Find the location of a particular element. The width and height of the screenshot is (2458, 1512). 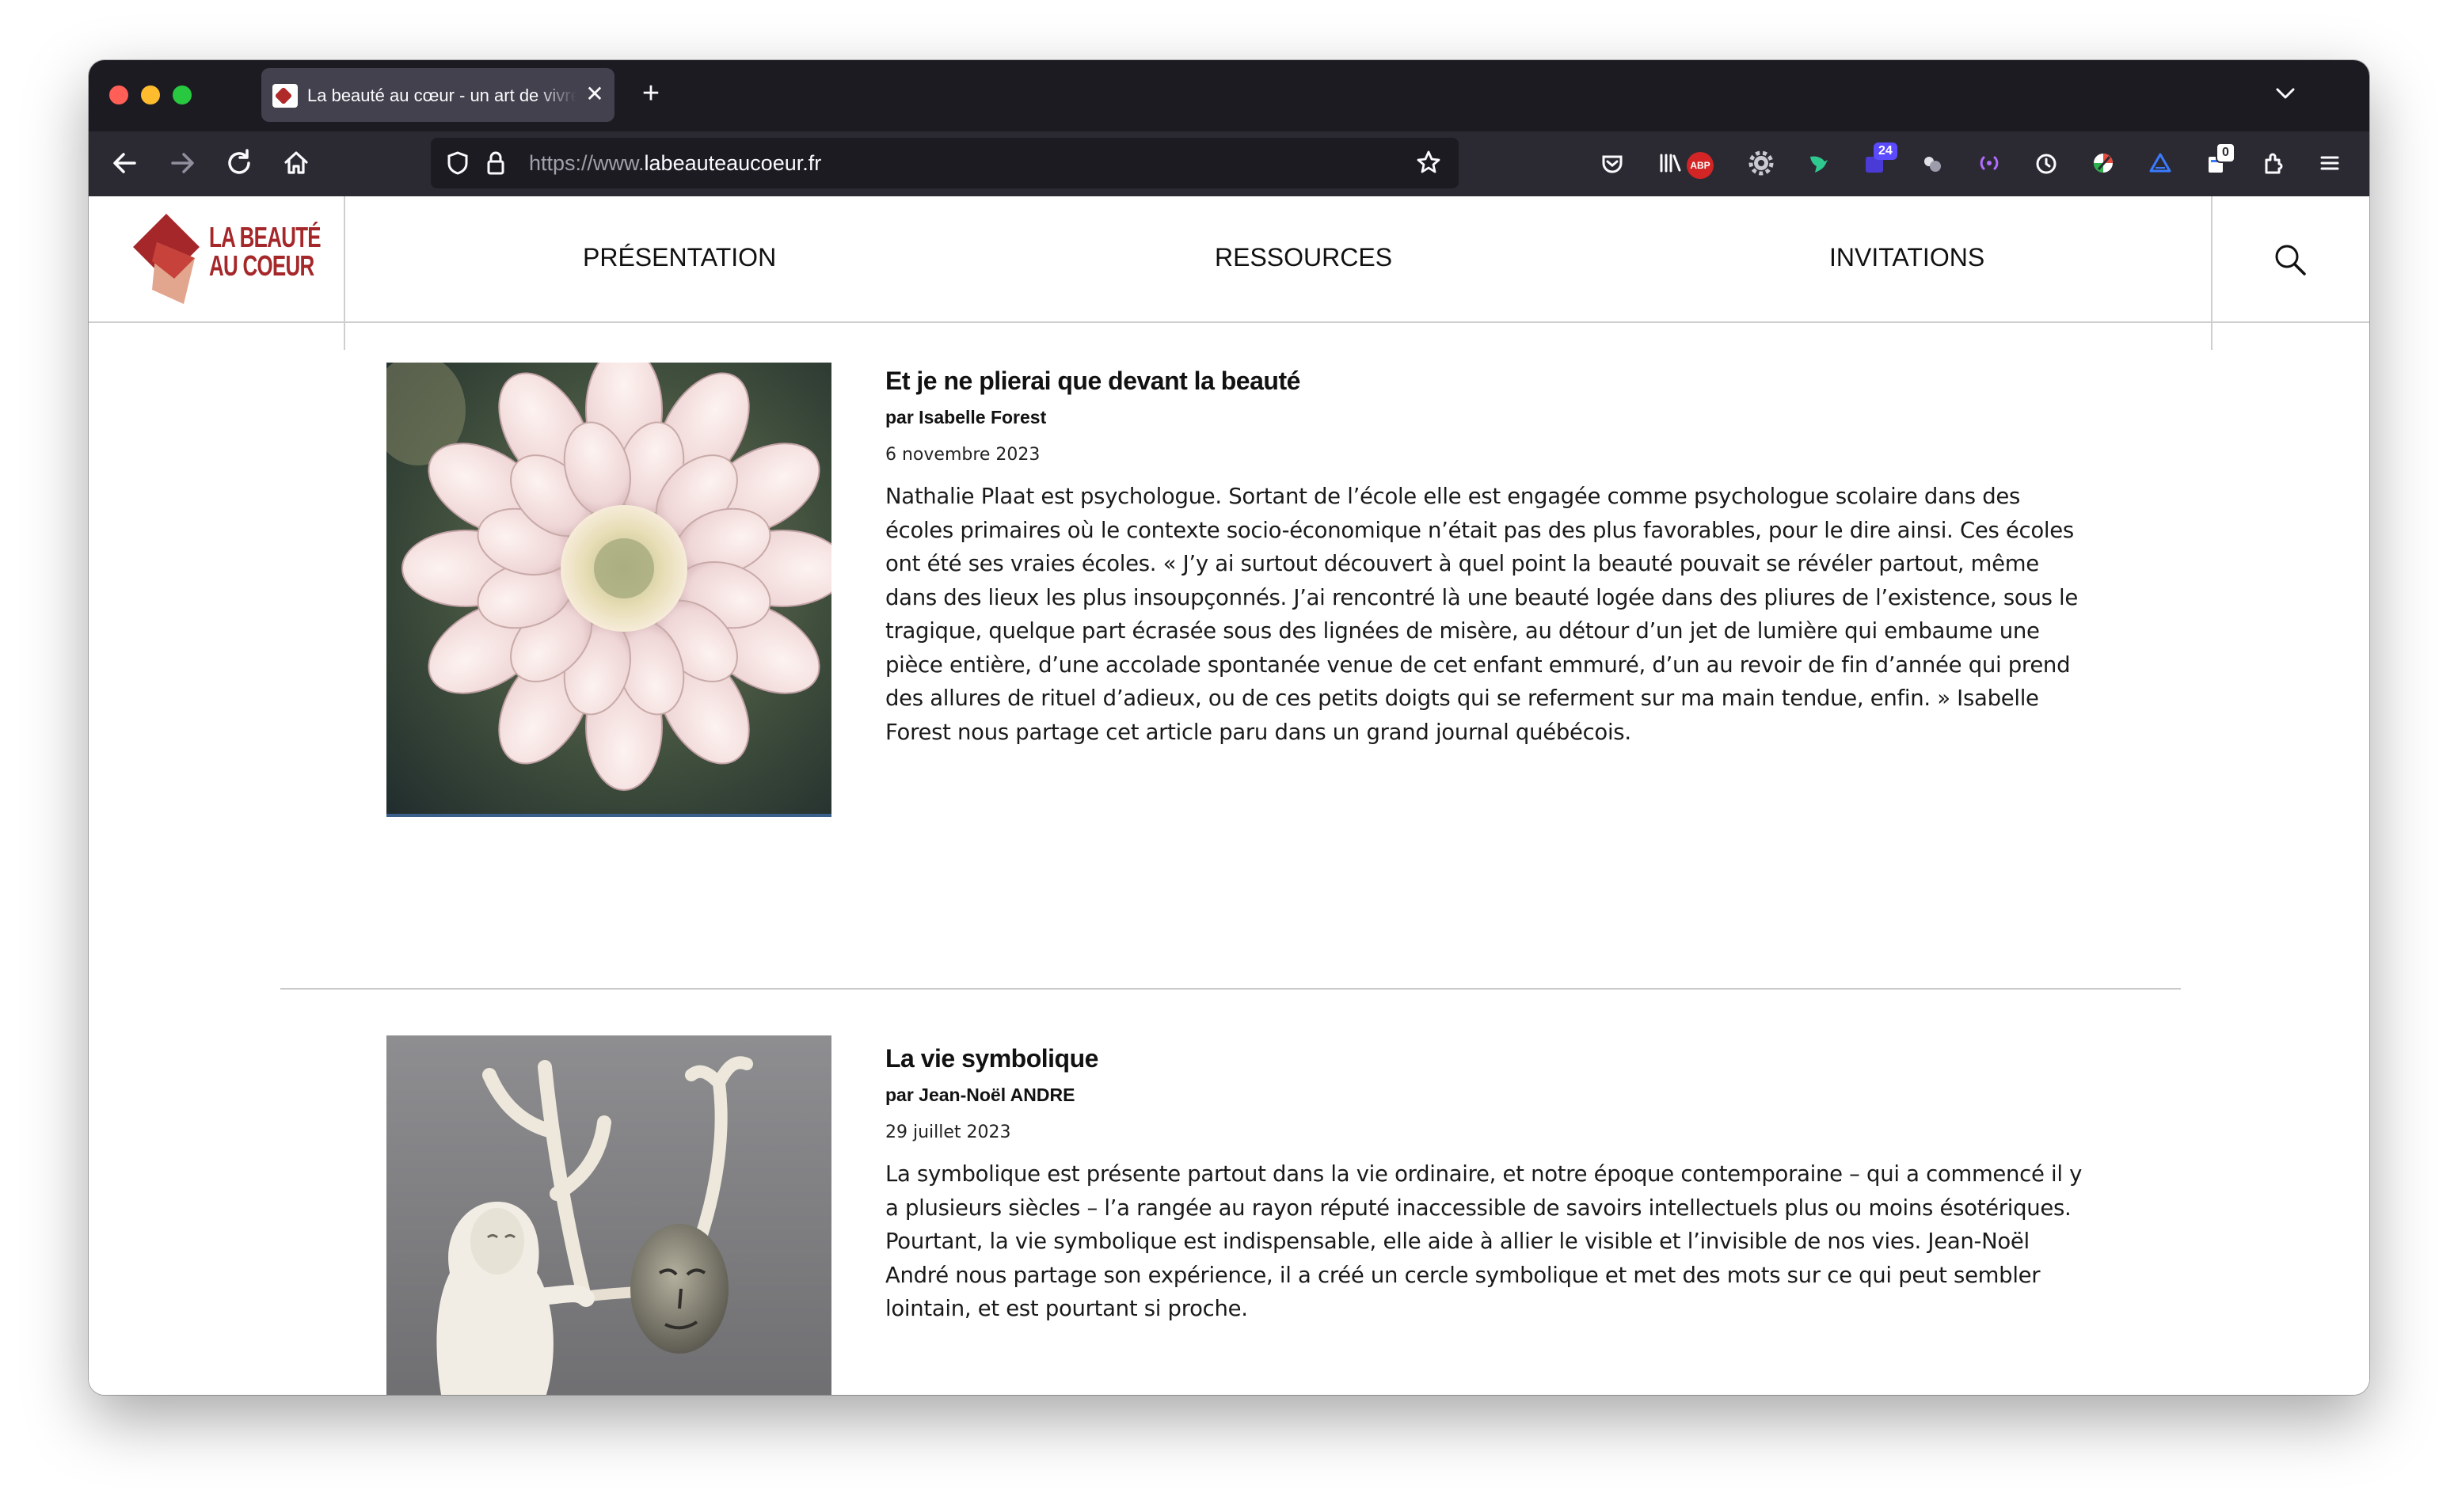

article-1-title: Et je ne plierai que devant la beauté is located at coordinates (1092, 381).